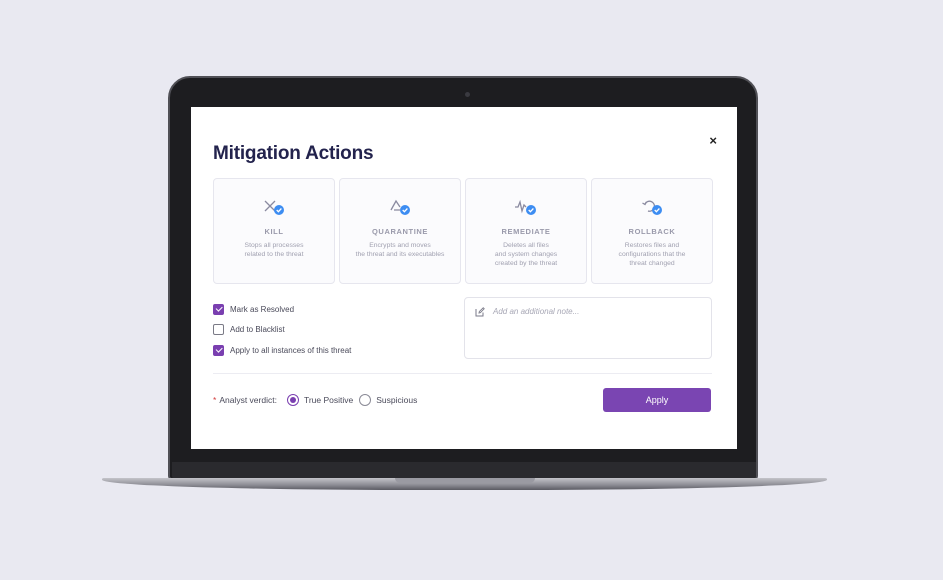 This screenshot has width=943, height=580. Describe the element at coordinates (400, 207) in the screenshot. I see `quarantine-icon` at that location.